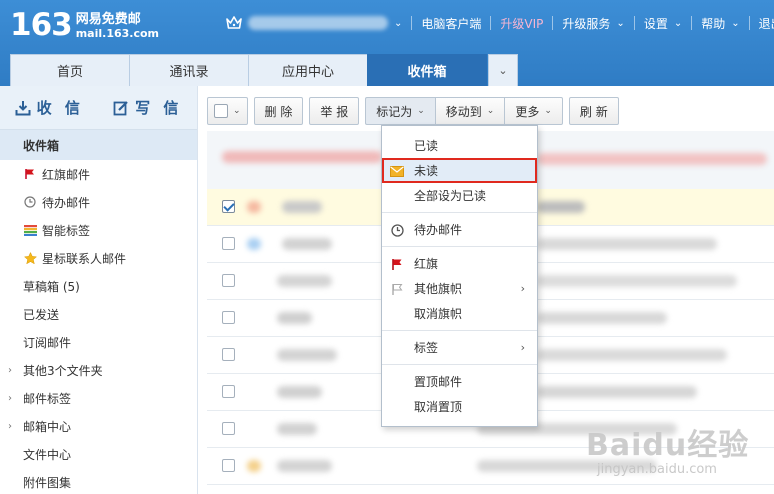  I want to click on menu-item-read: 已读, so click(459, 145).